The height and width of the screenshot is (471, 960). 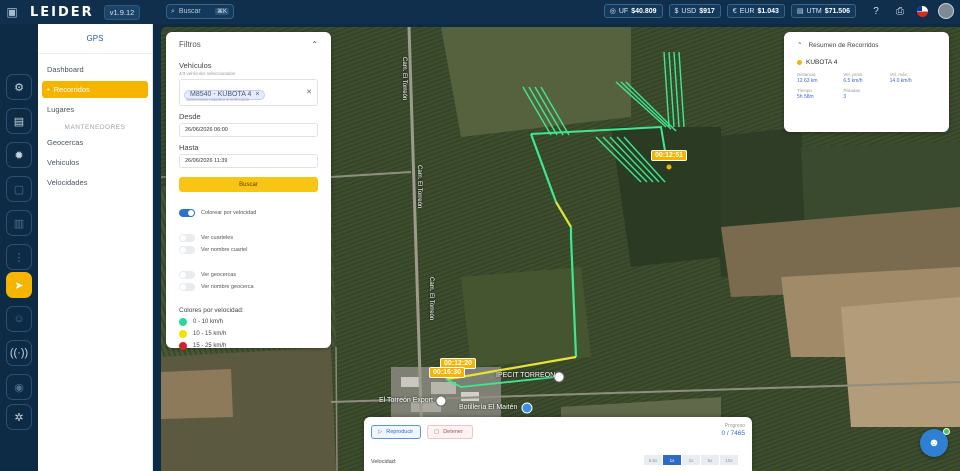 I want to click on speed-option: 2x, so click(x=691, y=460).